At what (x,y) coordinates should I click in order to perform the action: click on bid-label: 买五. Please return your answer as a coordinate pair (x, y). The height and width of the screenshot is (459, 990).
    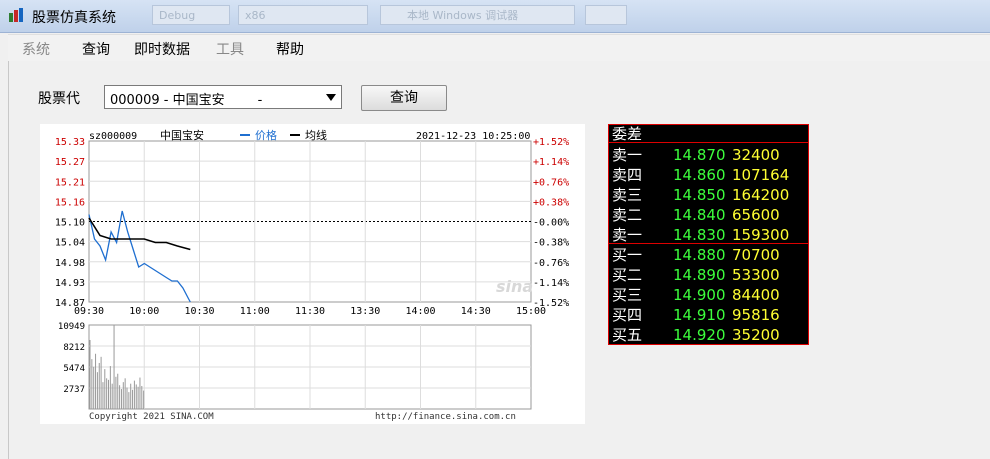
    Looking at the image, I should click on (627, 335).